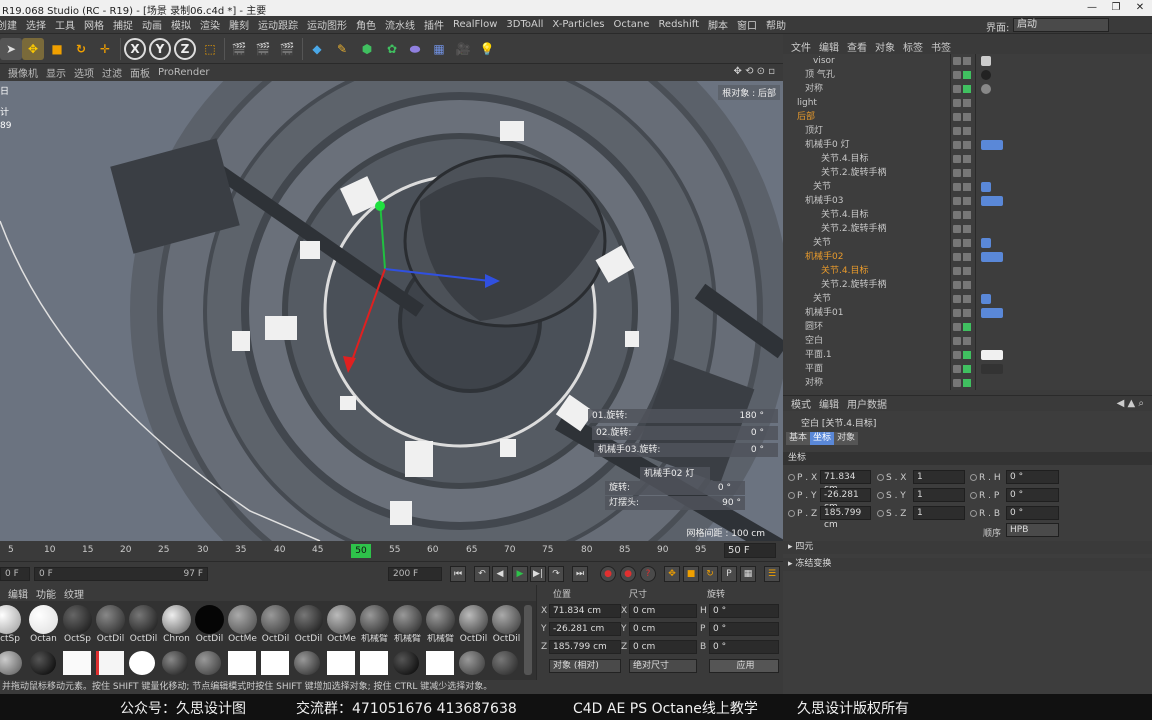  Describe the element at coordinates (524, 24) in the screenshot. I see `menu-3dtoall: 3DToAll` at that location.